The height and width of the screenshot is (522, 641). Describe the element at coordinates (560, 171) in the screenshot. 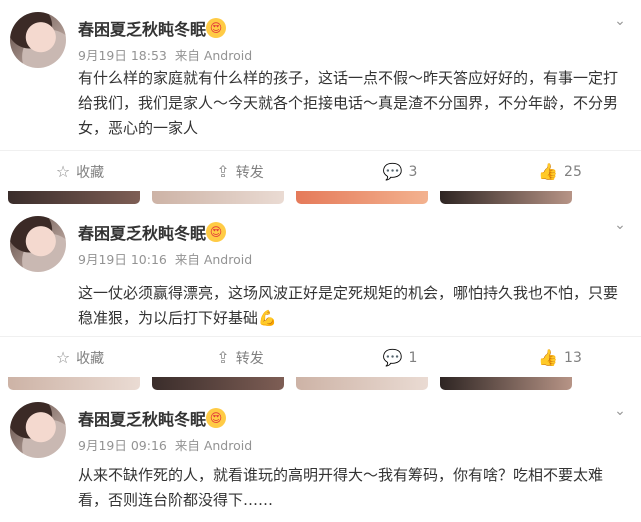

I see `like-button: 👍 25` at that location.